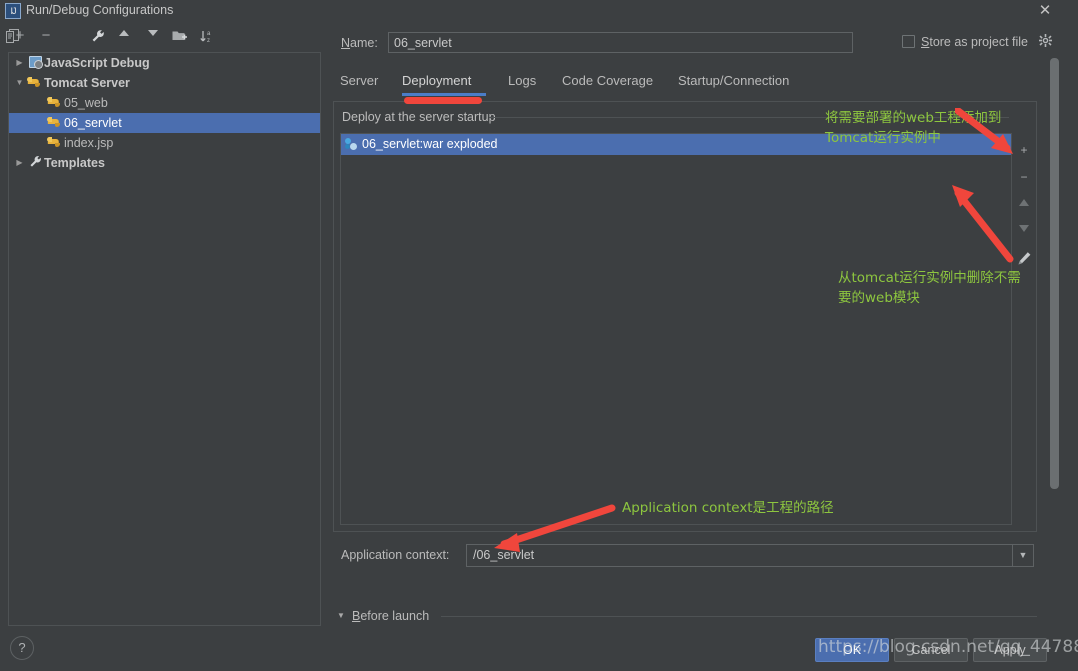 This screenshot has height=671, width=1078. Describe the element at coordinates (743, 82) in the screenshot. I see `tab-startup-connection: Startup/Connection` at that location.